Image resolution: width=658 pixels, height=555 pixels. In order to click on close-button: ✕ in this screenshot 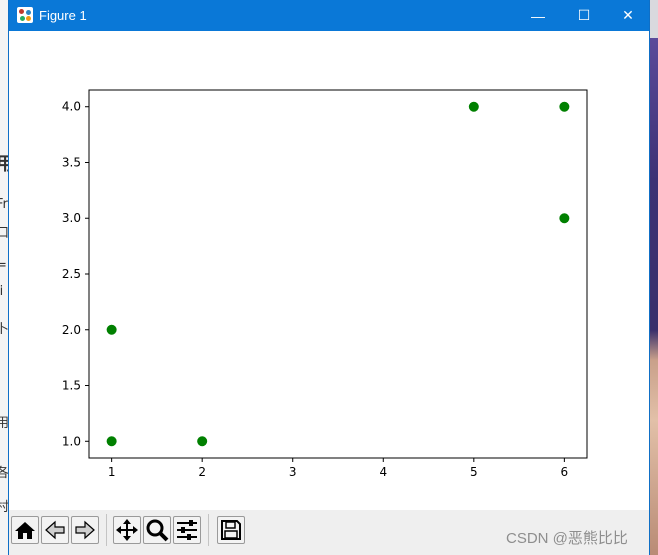, I will do `click(628, 15)`.